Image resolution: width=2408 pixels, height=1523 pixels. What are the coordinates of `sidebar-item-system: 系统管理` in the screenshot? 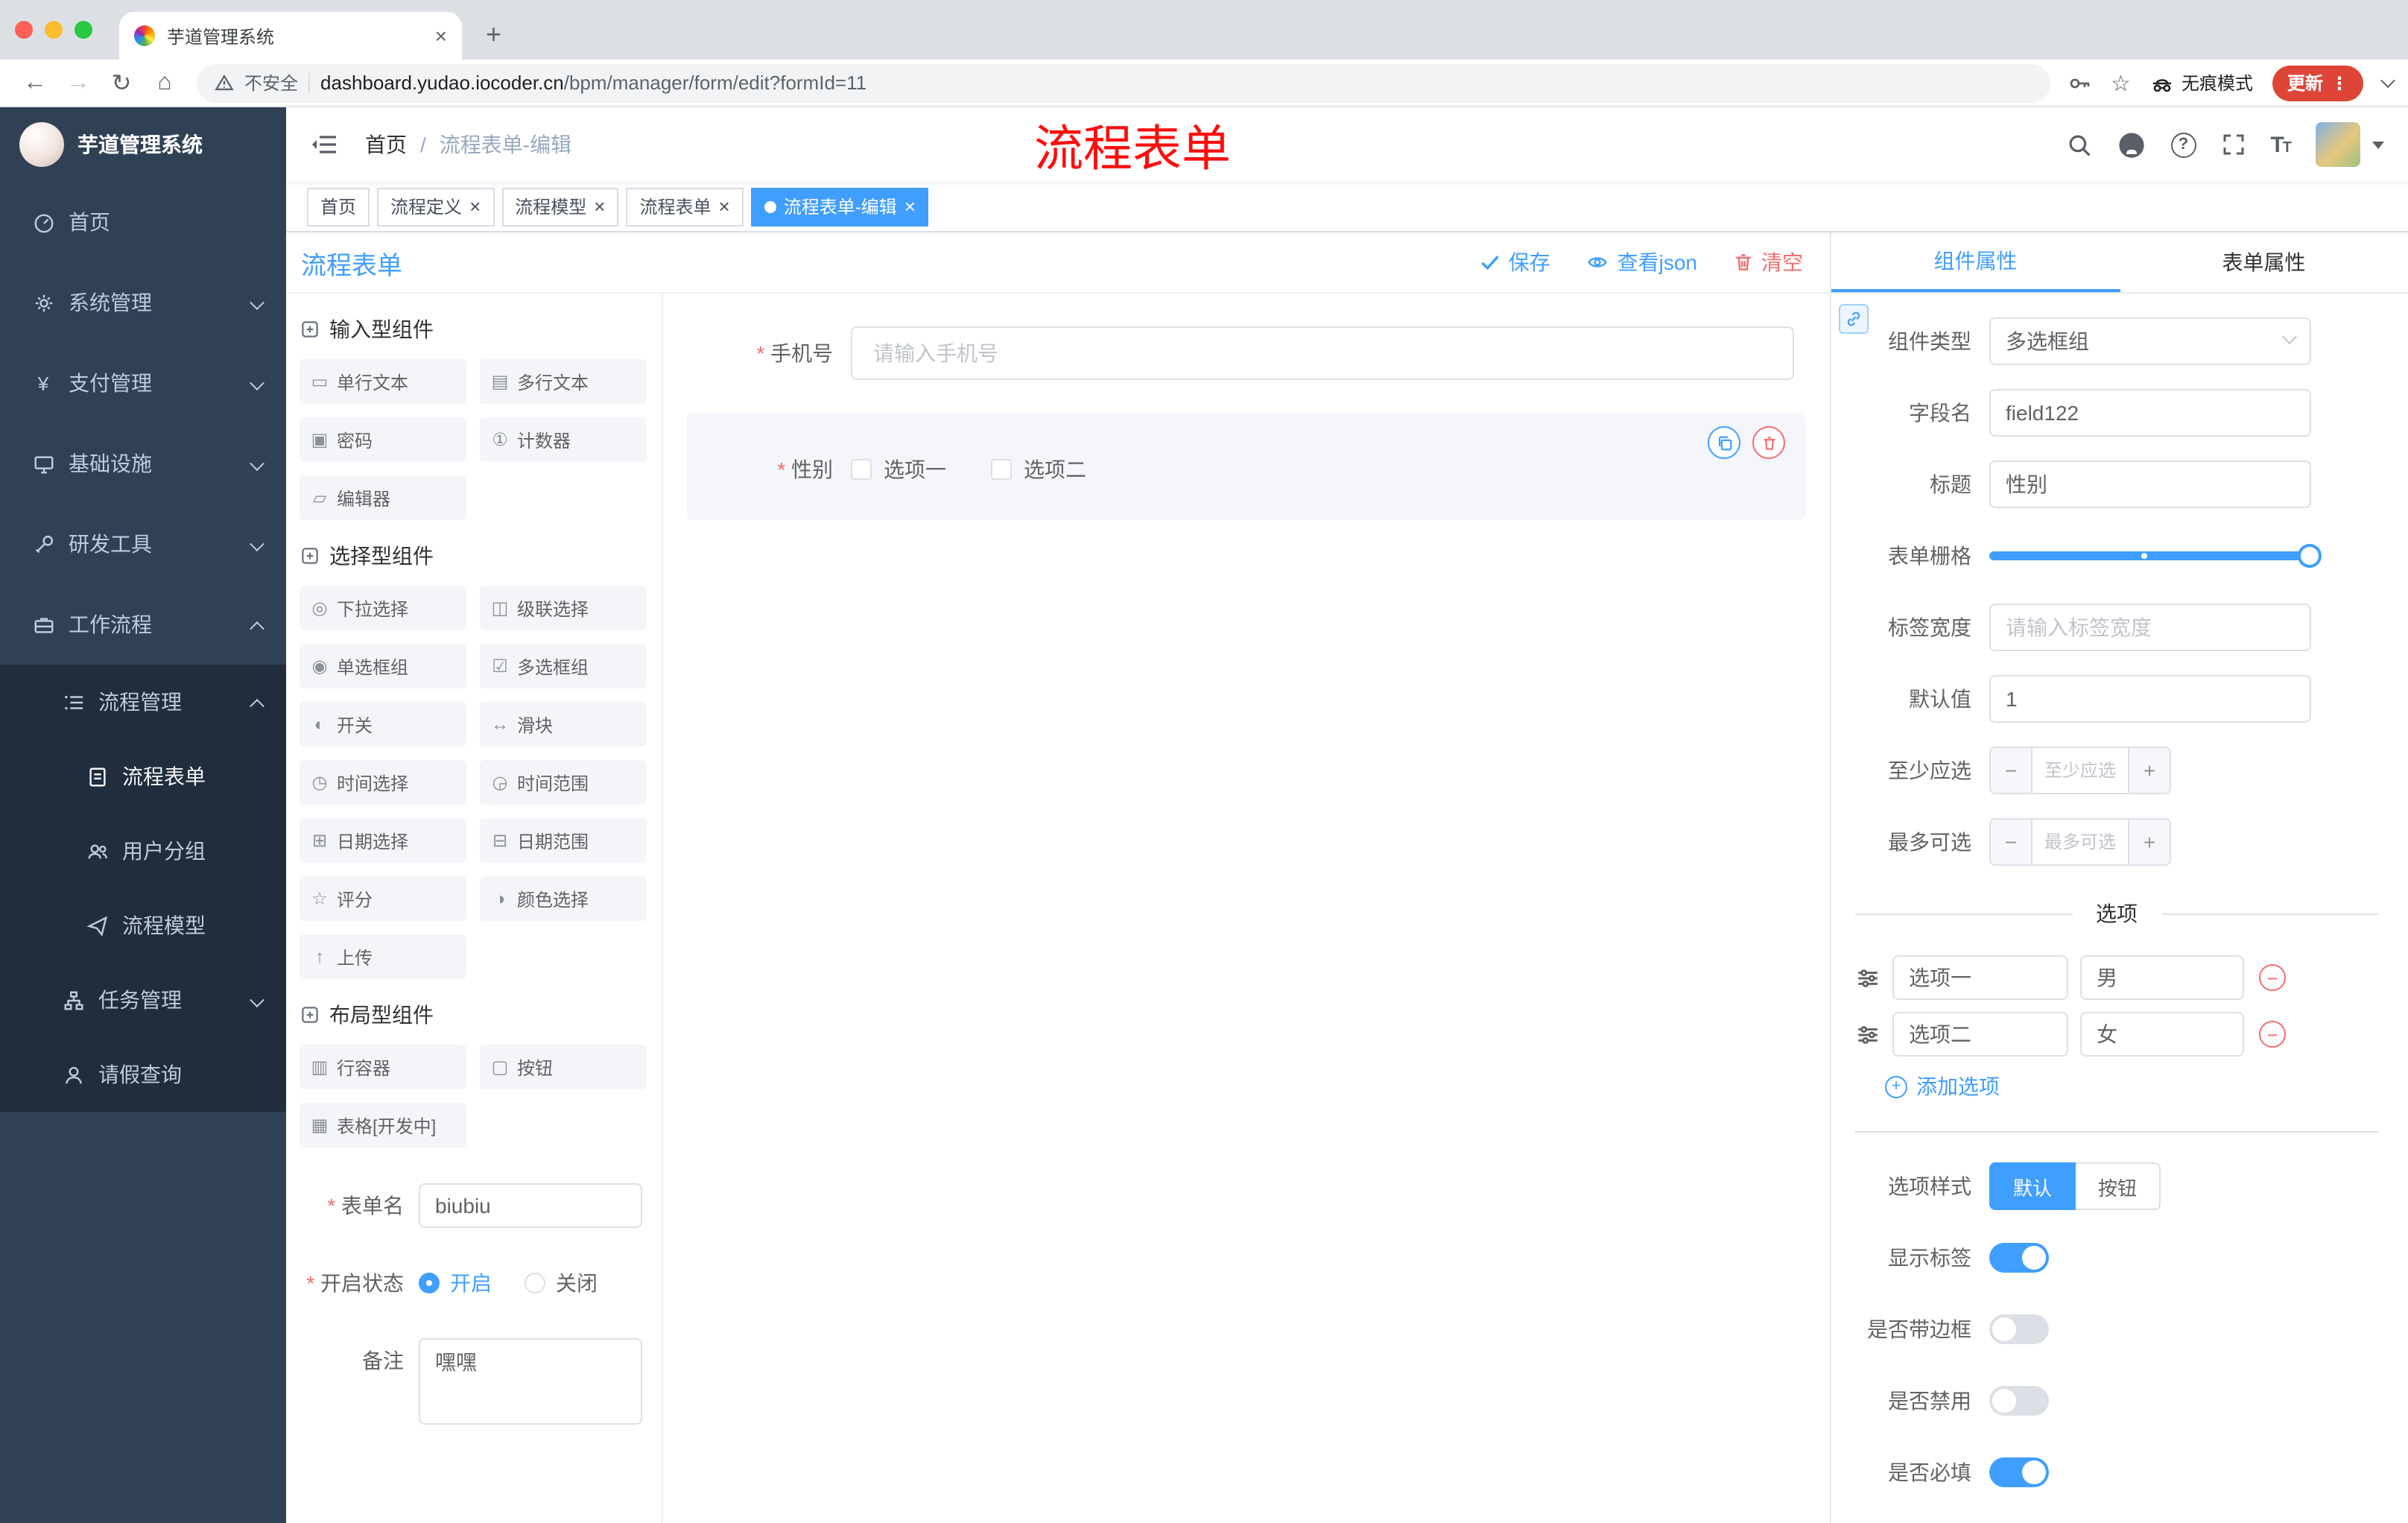 It's located at (143, 303).